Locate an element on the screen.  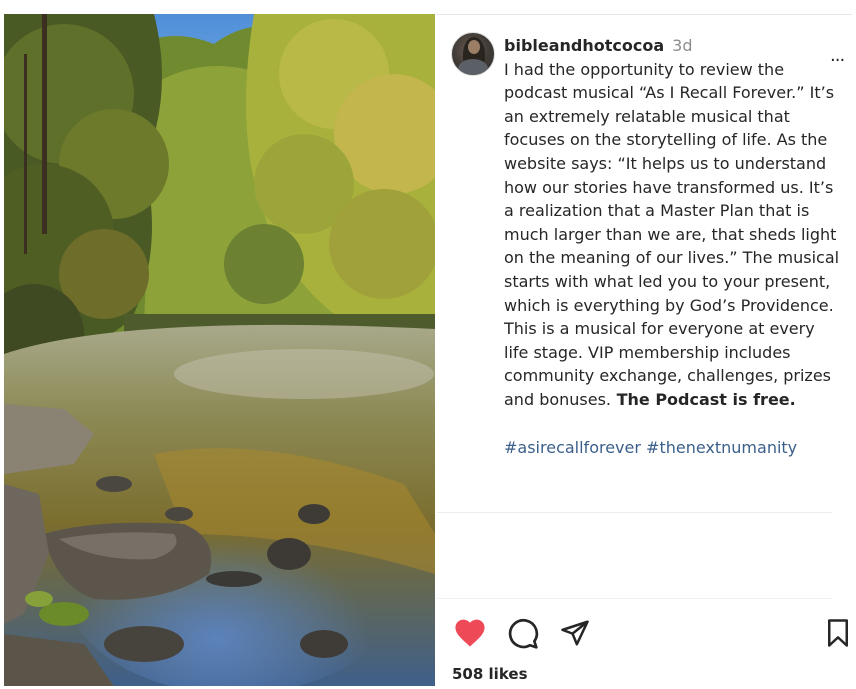
heart-filled-icon is located at coordinates (470, 632).